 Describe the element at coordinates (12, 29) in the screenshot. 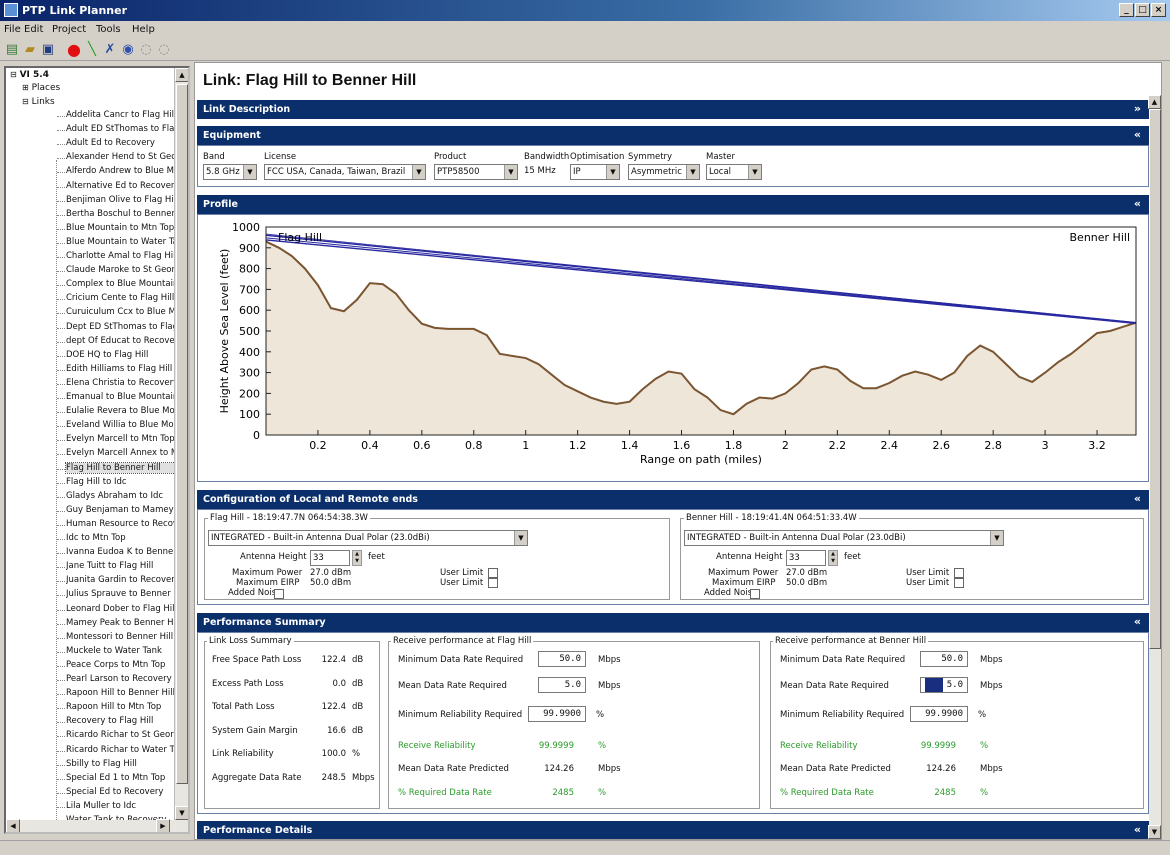

I see `menu-file: File` at that location.